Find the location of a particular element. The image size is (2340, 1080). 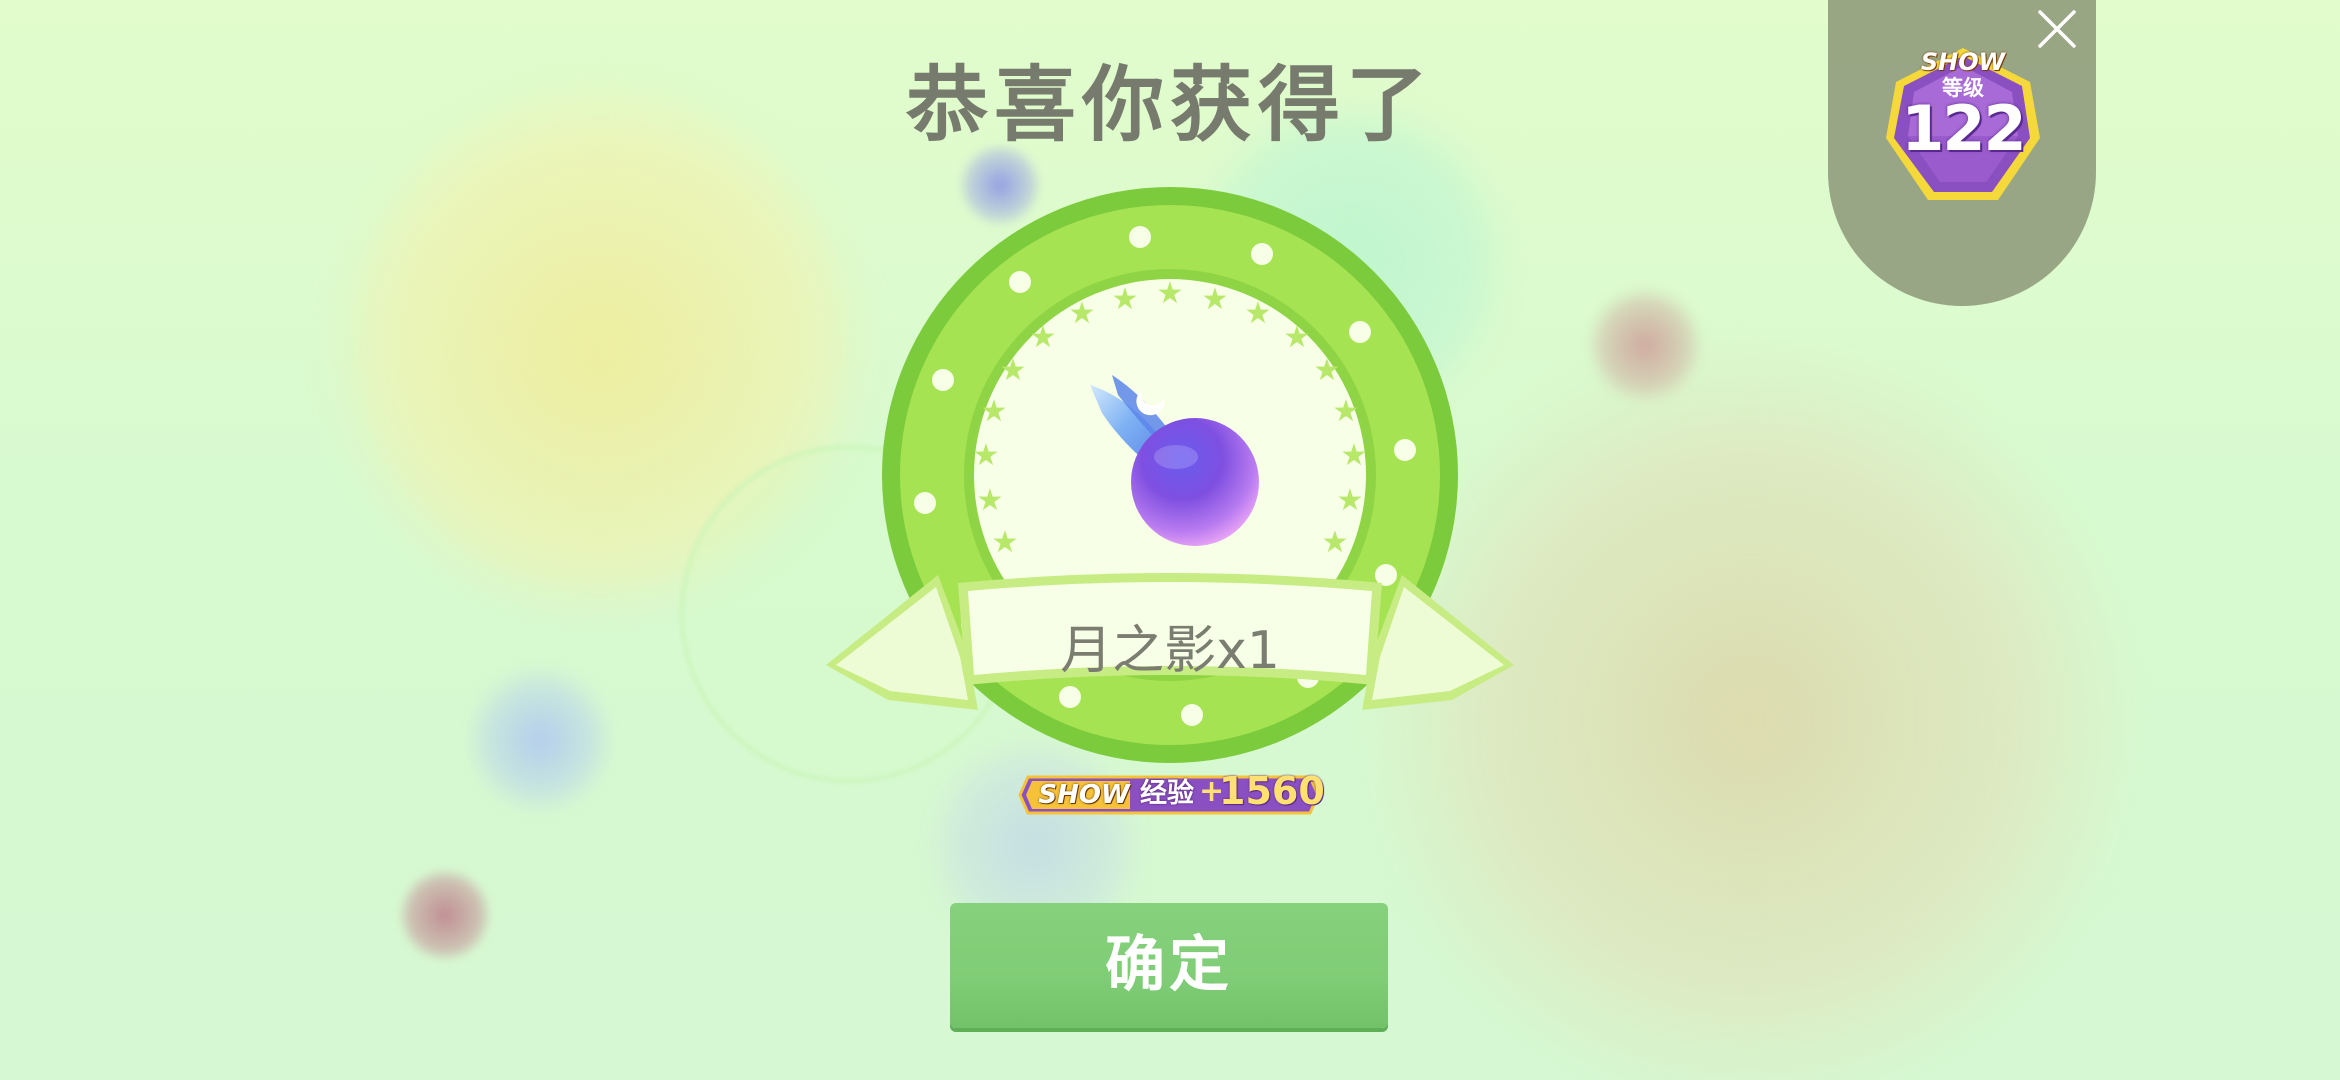

level-number: 122 is located at coordinates (1963, 128).